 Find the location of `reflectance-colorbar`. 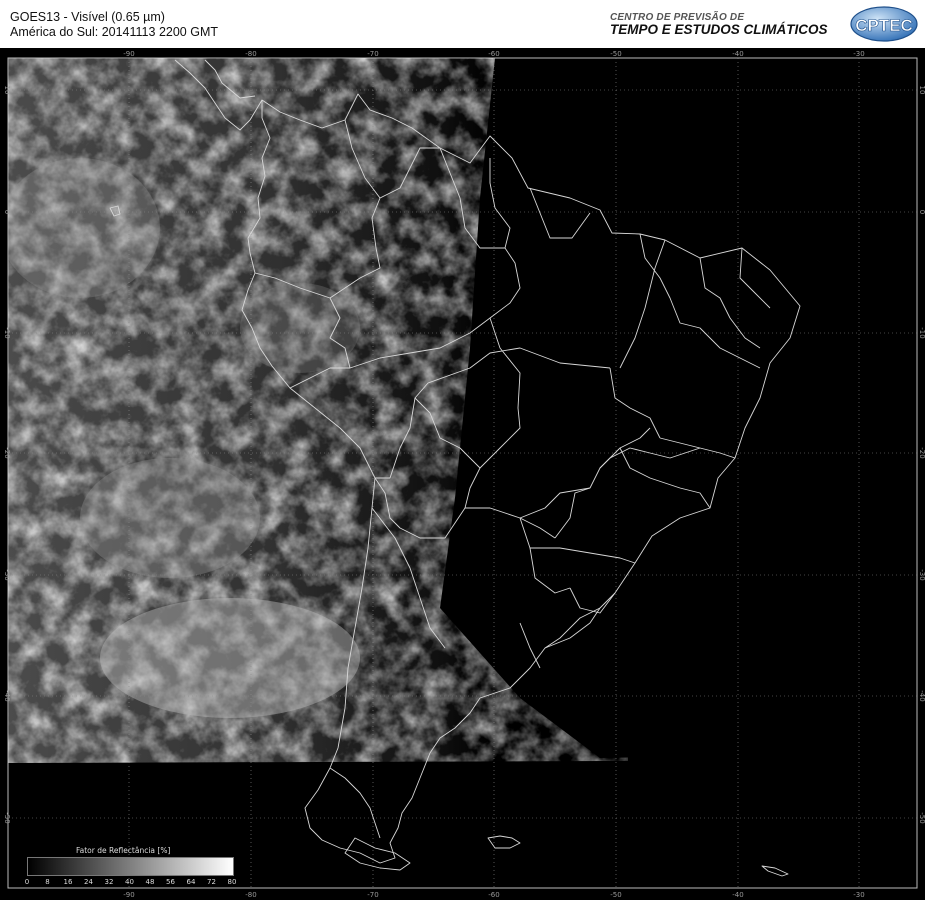

reflectance-colorbar is located at coordinates (130, 866).